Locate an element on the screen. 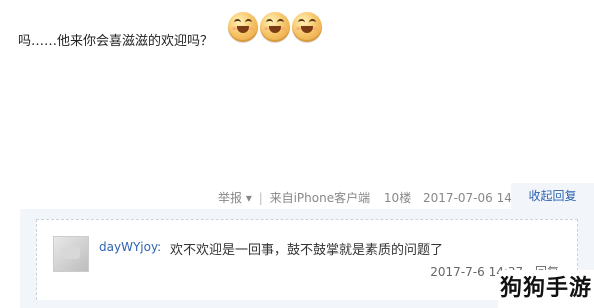 The image size is (594, 308). collapse-reply-button: 收起回复 is located at coordinates (552, 196).